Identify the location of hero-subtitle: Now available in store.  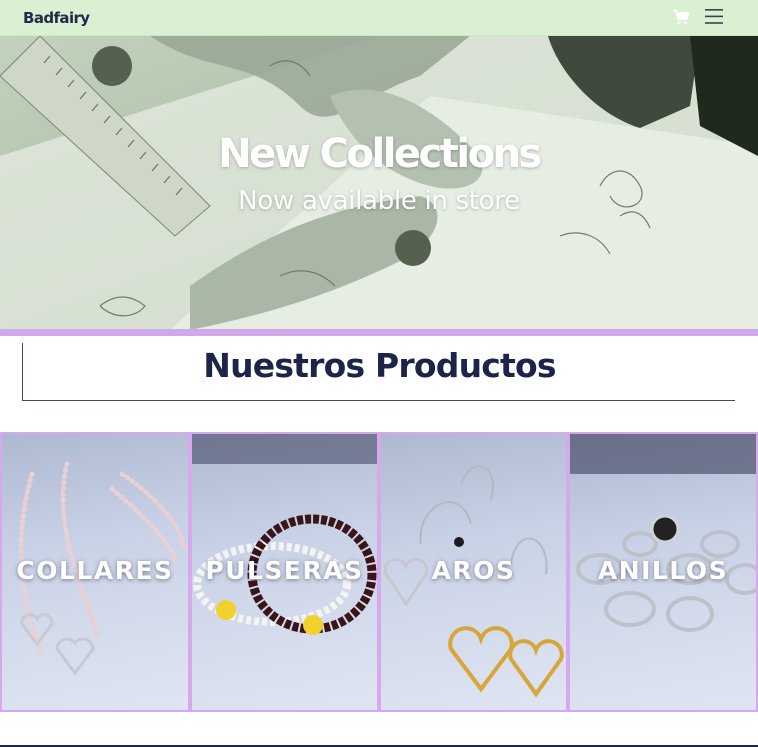
(379, 201).